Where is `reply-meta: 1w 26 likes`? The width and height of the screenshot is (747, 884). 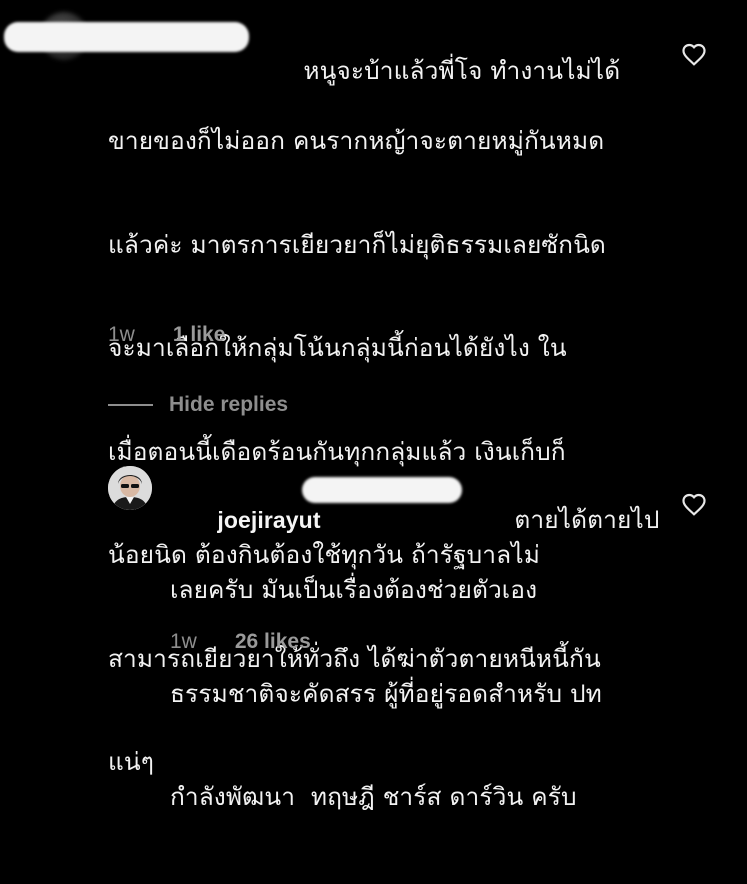 reply-meta: 1w 26 likes is located at coordinates (240, 642).